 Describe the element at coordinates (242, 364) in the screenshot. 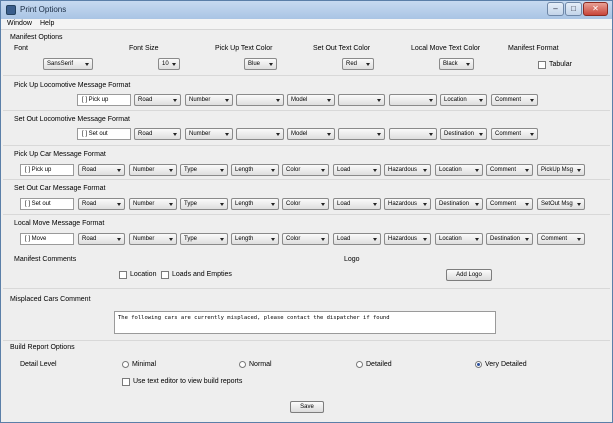

I see `radio-normal` at that location.